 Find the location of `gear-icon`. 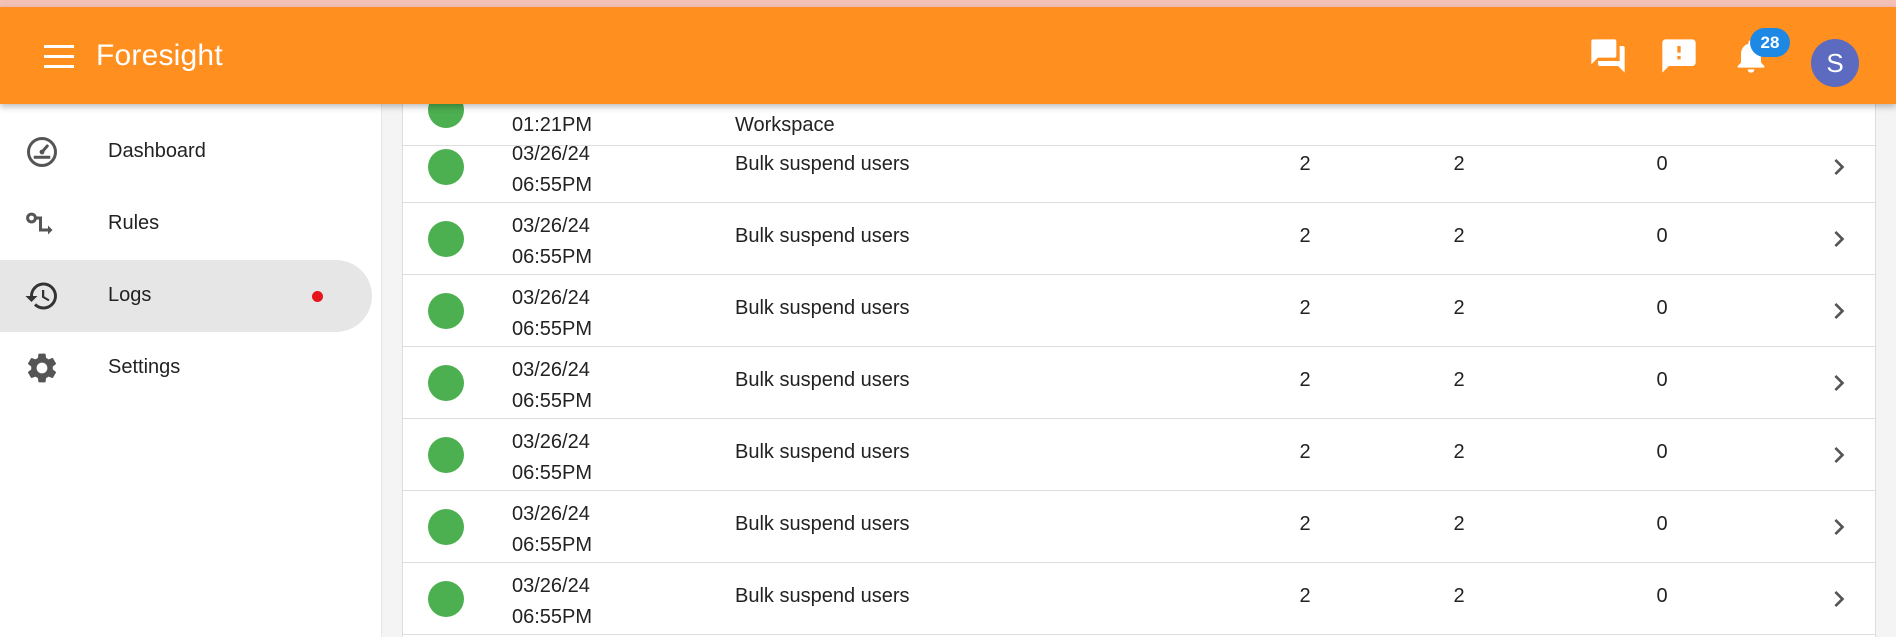

gear-icon is located at coordinates (42, 368).